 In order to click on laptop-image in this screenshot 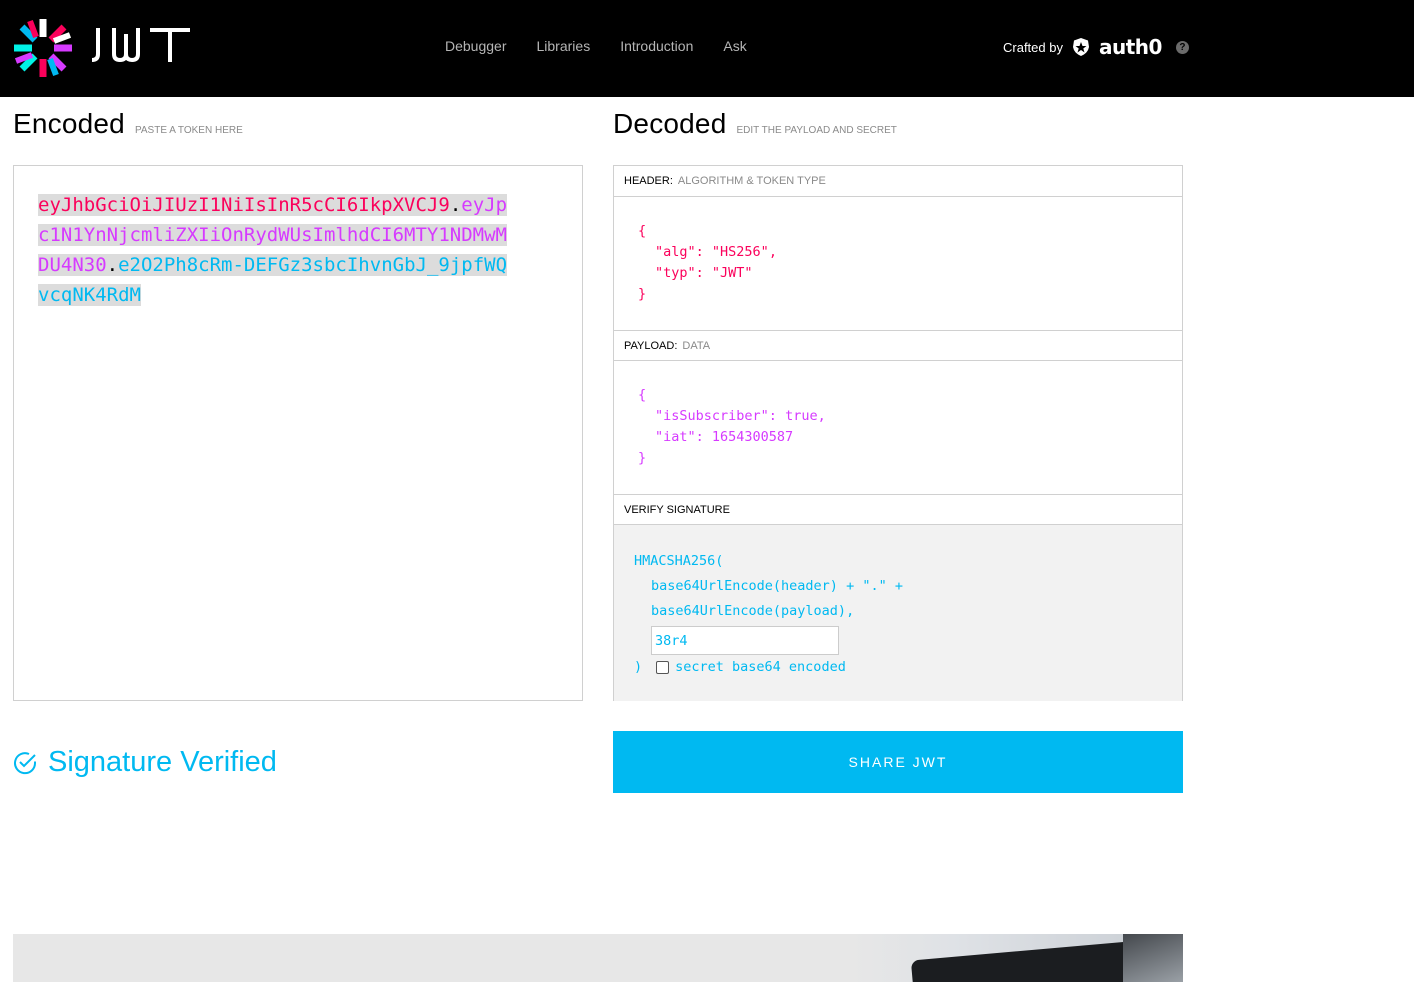, I will do `click(1033, 960)`.